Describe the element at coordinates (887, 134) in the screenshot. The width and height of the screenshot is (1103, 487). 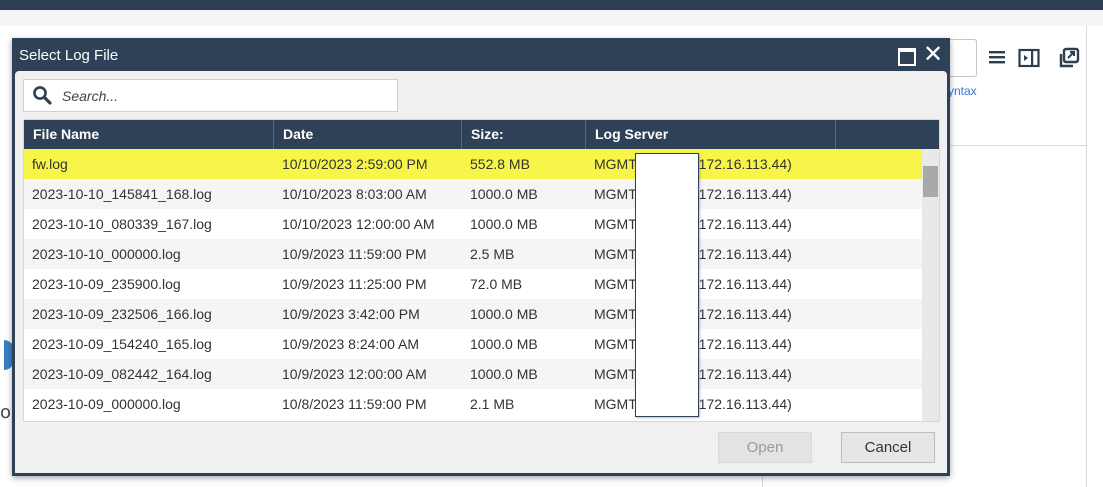
I see `column-header-empty` at that location.